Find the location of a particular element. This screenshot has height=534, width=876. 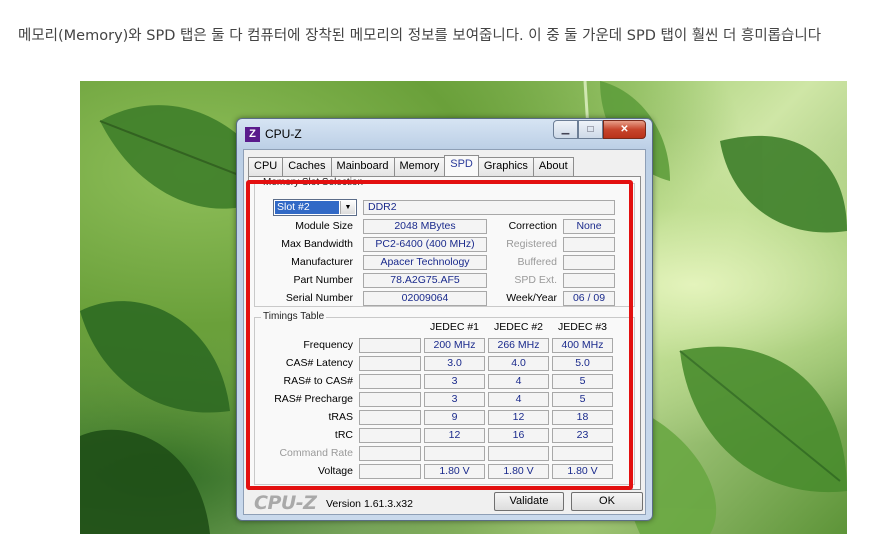

title-bar: Z CPU-Z ▁ □ ✕ is located at coordinates (444, 133).